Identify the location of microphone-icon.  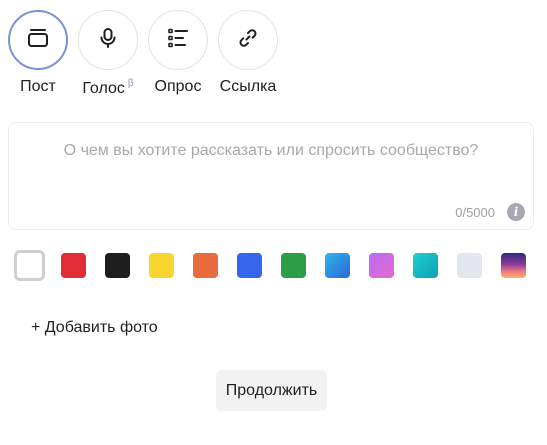
(108, 40).